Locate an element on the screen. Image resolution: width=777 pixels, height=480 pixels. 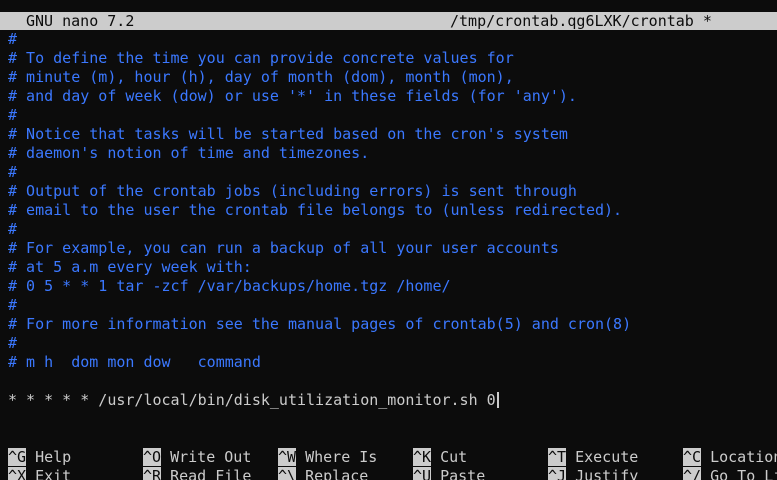
shortcut-key: ^R is located at coordinates (152, 473).